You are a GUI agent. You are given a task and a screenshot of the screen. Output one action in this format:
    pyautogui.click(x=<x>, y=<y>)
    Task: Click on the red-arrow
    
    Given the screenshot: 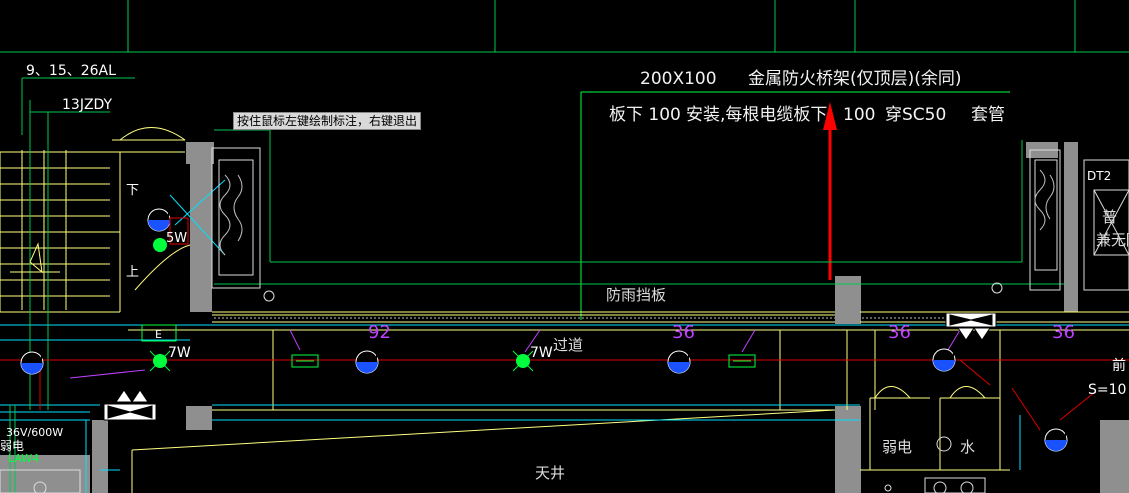 What is the action you would take?
    pyautogui.click(x=830, y=191)
    